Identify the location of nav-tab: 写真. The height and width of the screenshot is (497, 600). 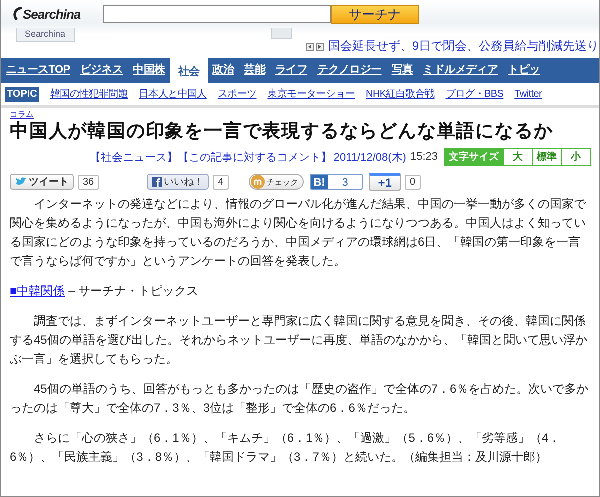
(402, 70).